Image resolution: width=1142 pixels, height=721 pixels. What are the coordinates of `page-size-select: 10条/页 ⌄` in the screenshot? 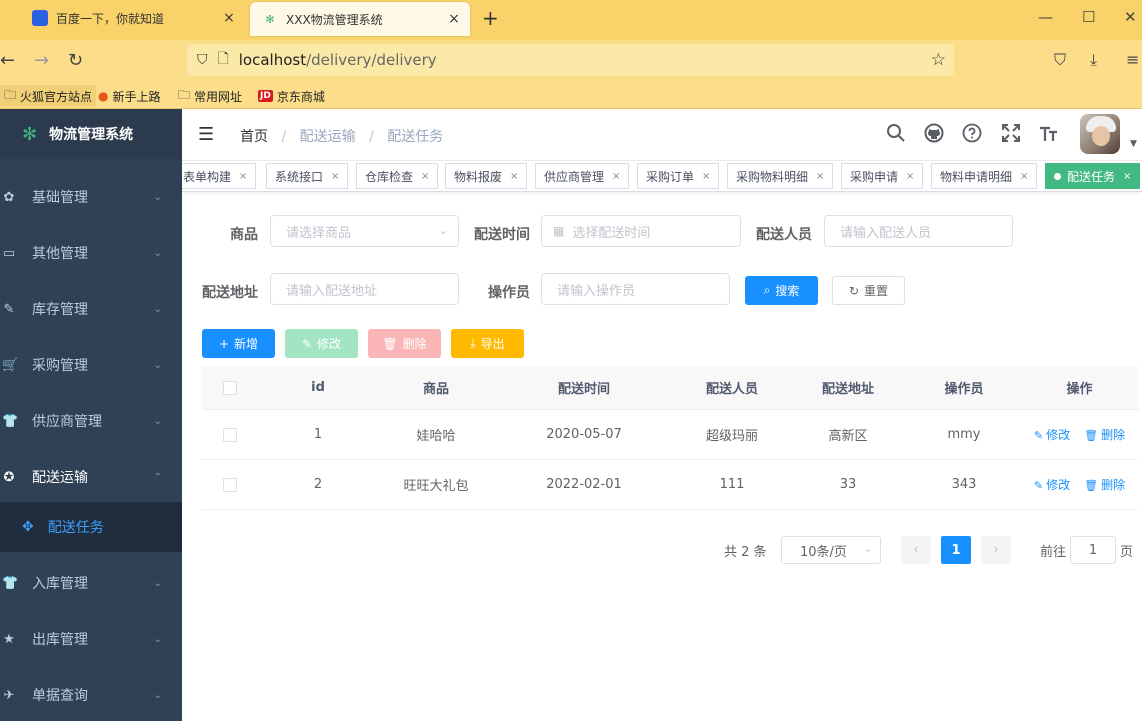 It's located at (831, 550).